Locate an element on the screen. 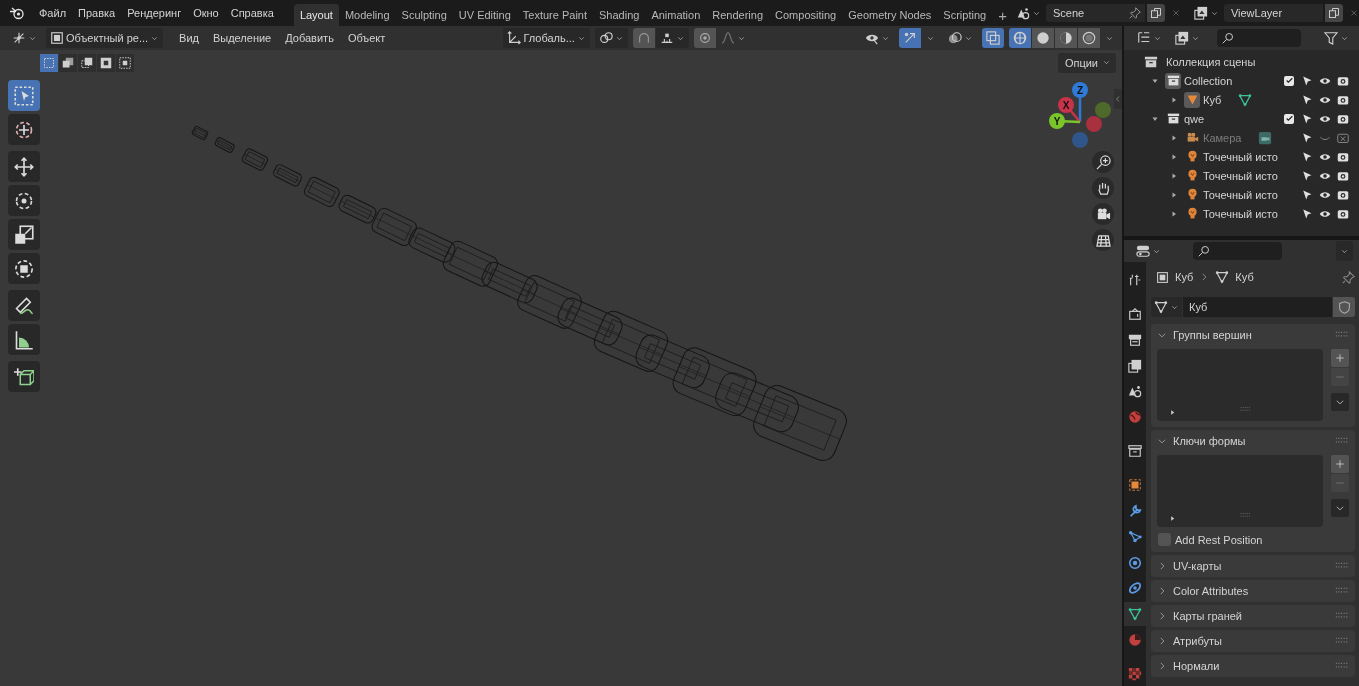  workspace-tab: Compositing is located at coordinates (806, 15).